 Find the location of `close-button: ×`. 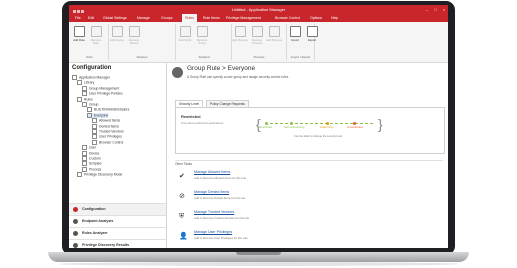

close-button: × is located at coordinates (444, 9).